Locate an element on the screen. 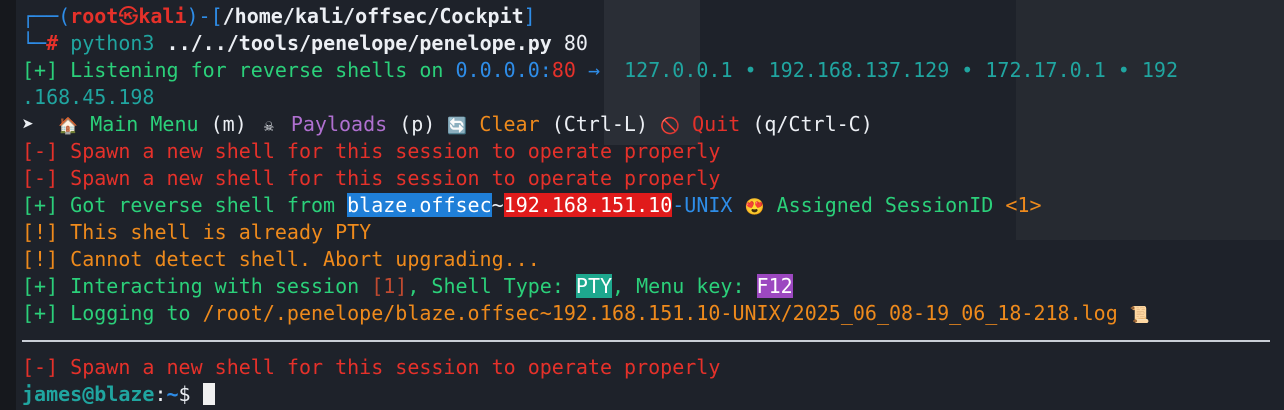 The image size is (1284, 410). prompt-host: kali is located at coordinates (162, 16).